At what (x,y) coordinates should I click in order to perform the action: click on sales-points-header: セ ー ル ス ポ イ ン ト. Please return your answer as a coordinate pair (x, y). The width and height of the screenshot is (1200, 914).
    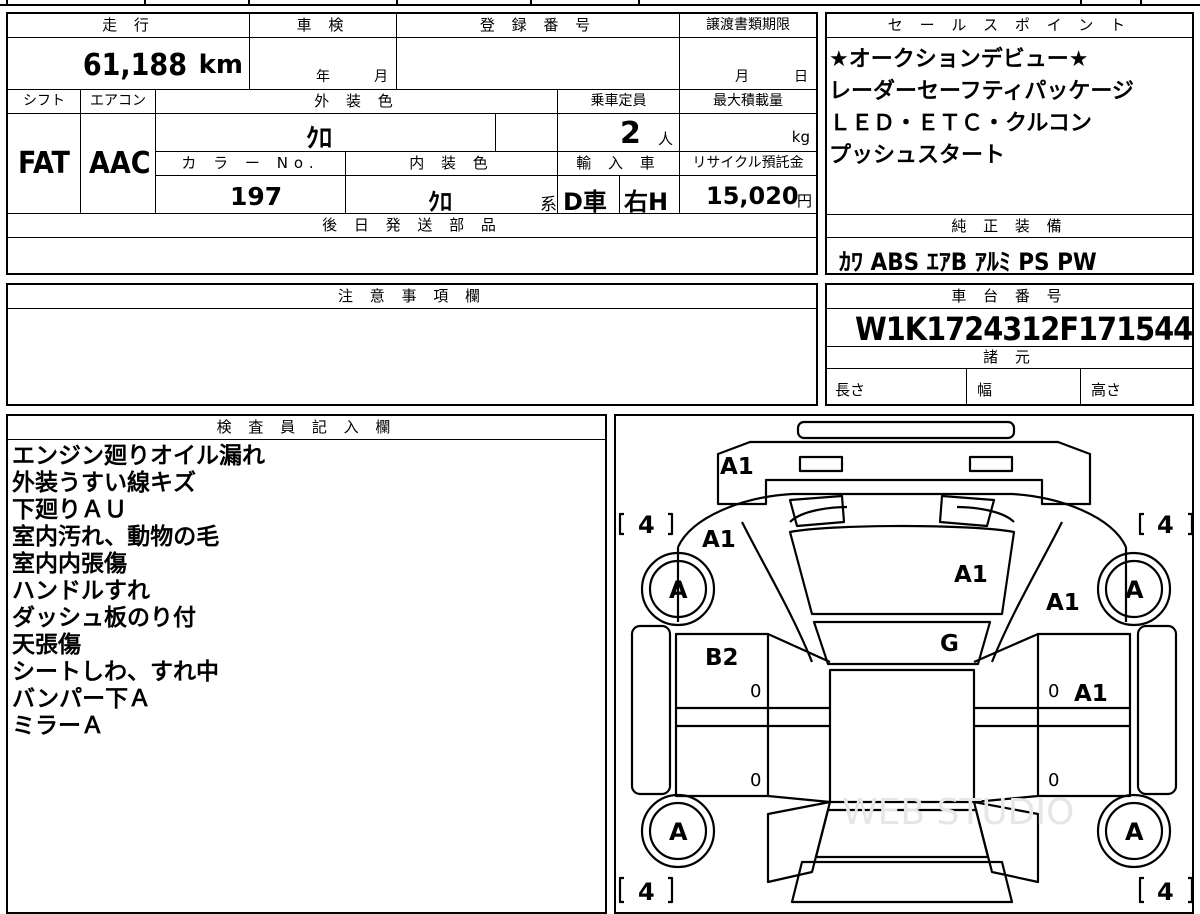
    Looking at the image, I should click on (1009, 26).